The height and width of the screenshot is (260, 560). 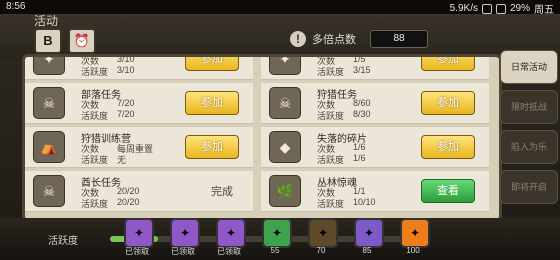 What do you see at coordinates (448, 191) in the screenshot?
I see `view-button: 查看` at bounding box center [448, 191].